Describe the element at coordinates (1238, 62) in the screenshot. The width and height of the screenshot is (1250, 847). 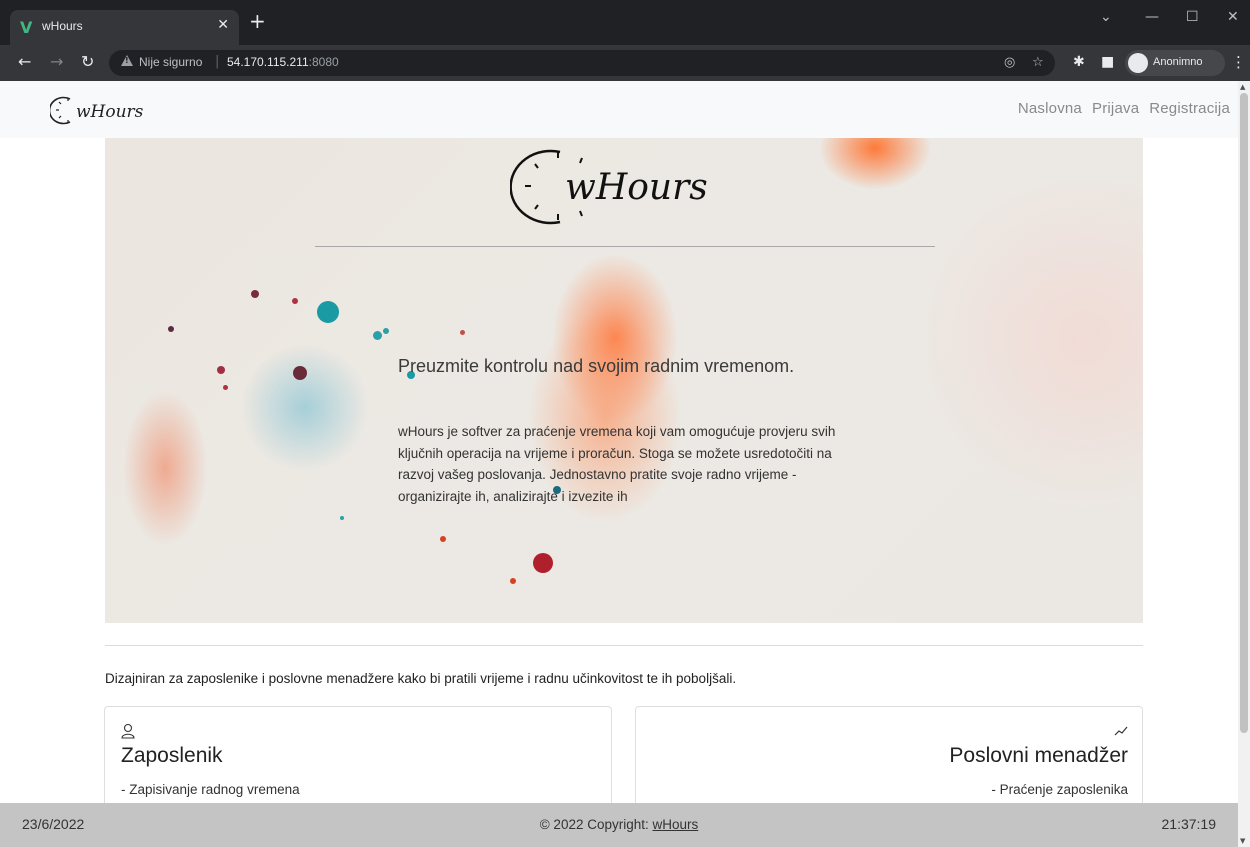
I see `menu-icon: ⋮` at that location.